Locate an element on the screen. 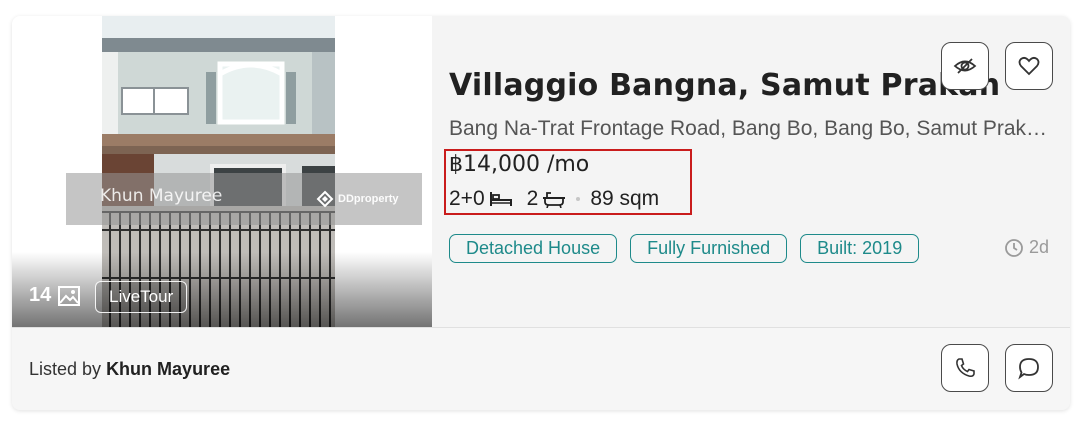 The image size is (1080, 422). posted-age: 2d is located at coordinates (1026, 247).